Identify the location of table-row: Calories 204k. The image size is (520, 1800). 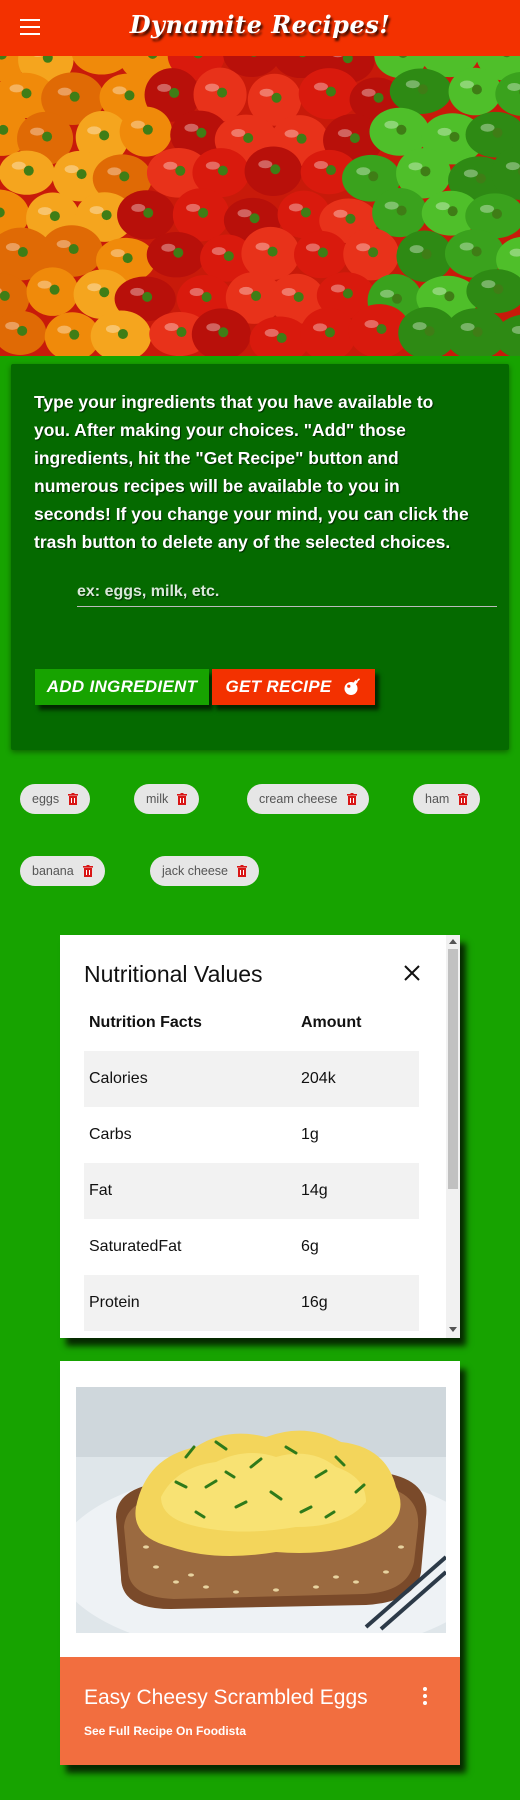
(251, 1079).